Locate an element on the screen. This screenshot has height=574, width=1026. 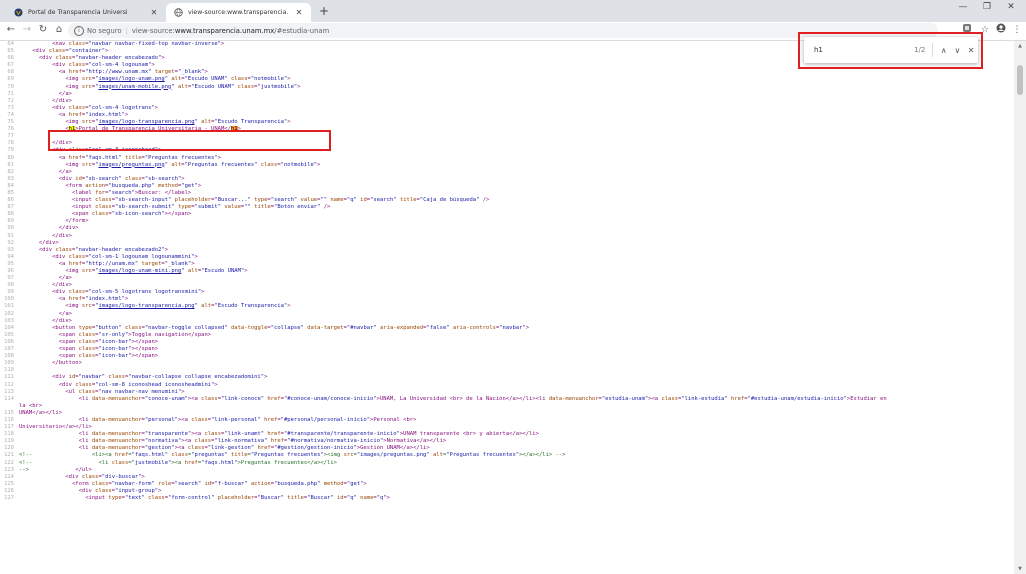
back-icon: ← is located at coordinates (11, 30).